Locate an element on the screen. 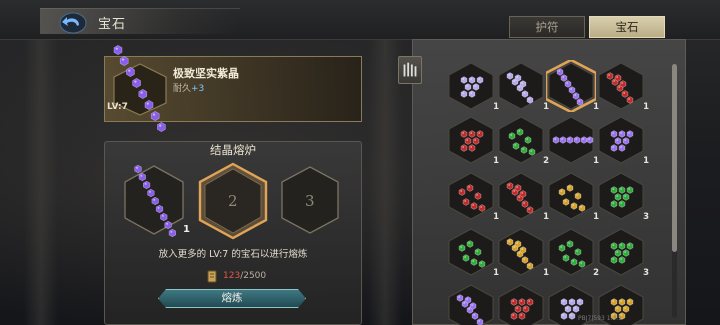 Image resolution: width=720 pixels, height=325 pixels. furnace-slot-1-count: 1 is located at coordinates (186, 229).